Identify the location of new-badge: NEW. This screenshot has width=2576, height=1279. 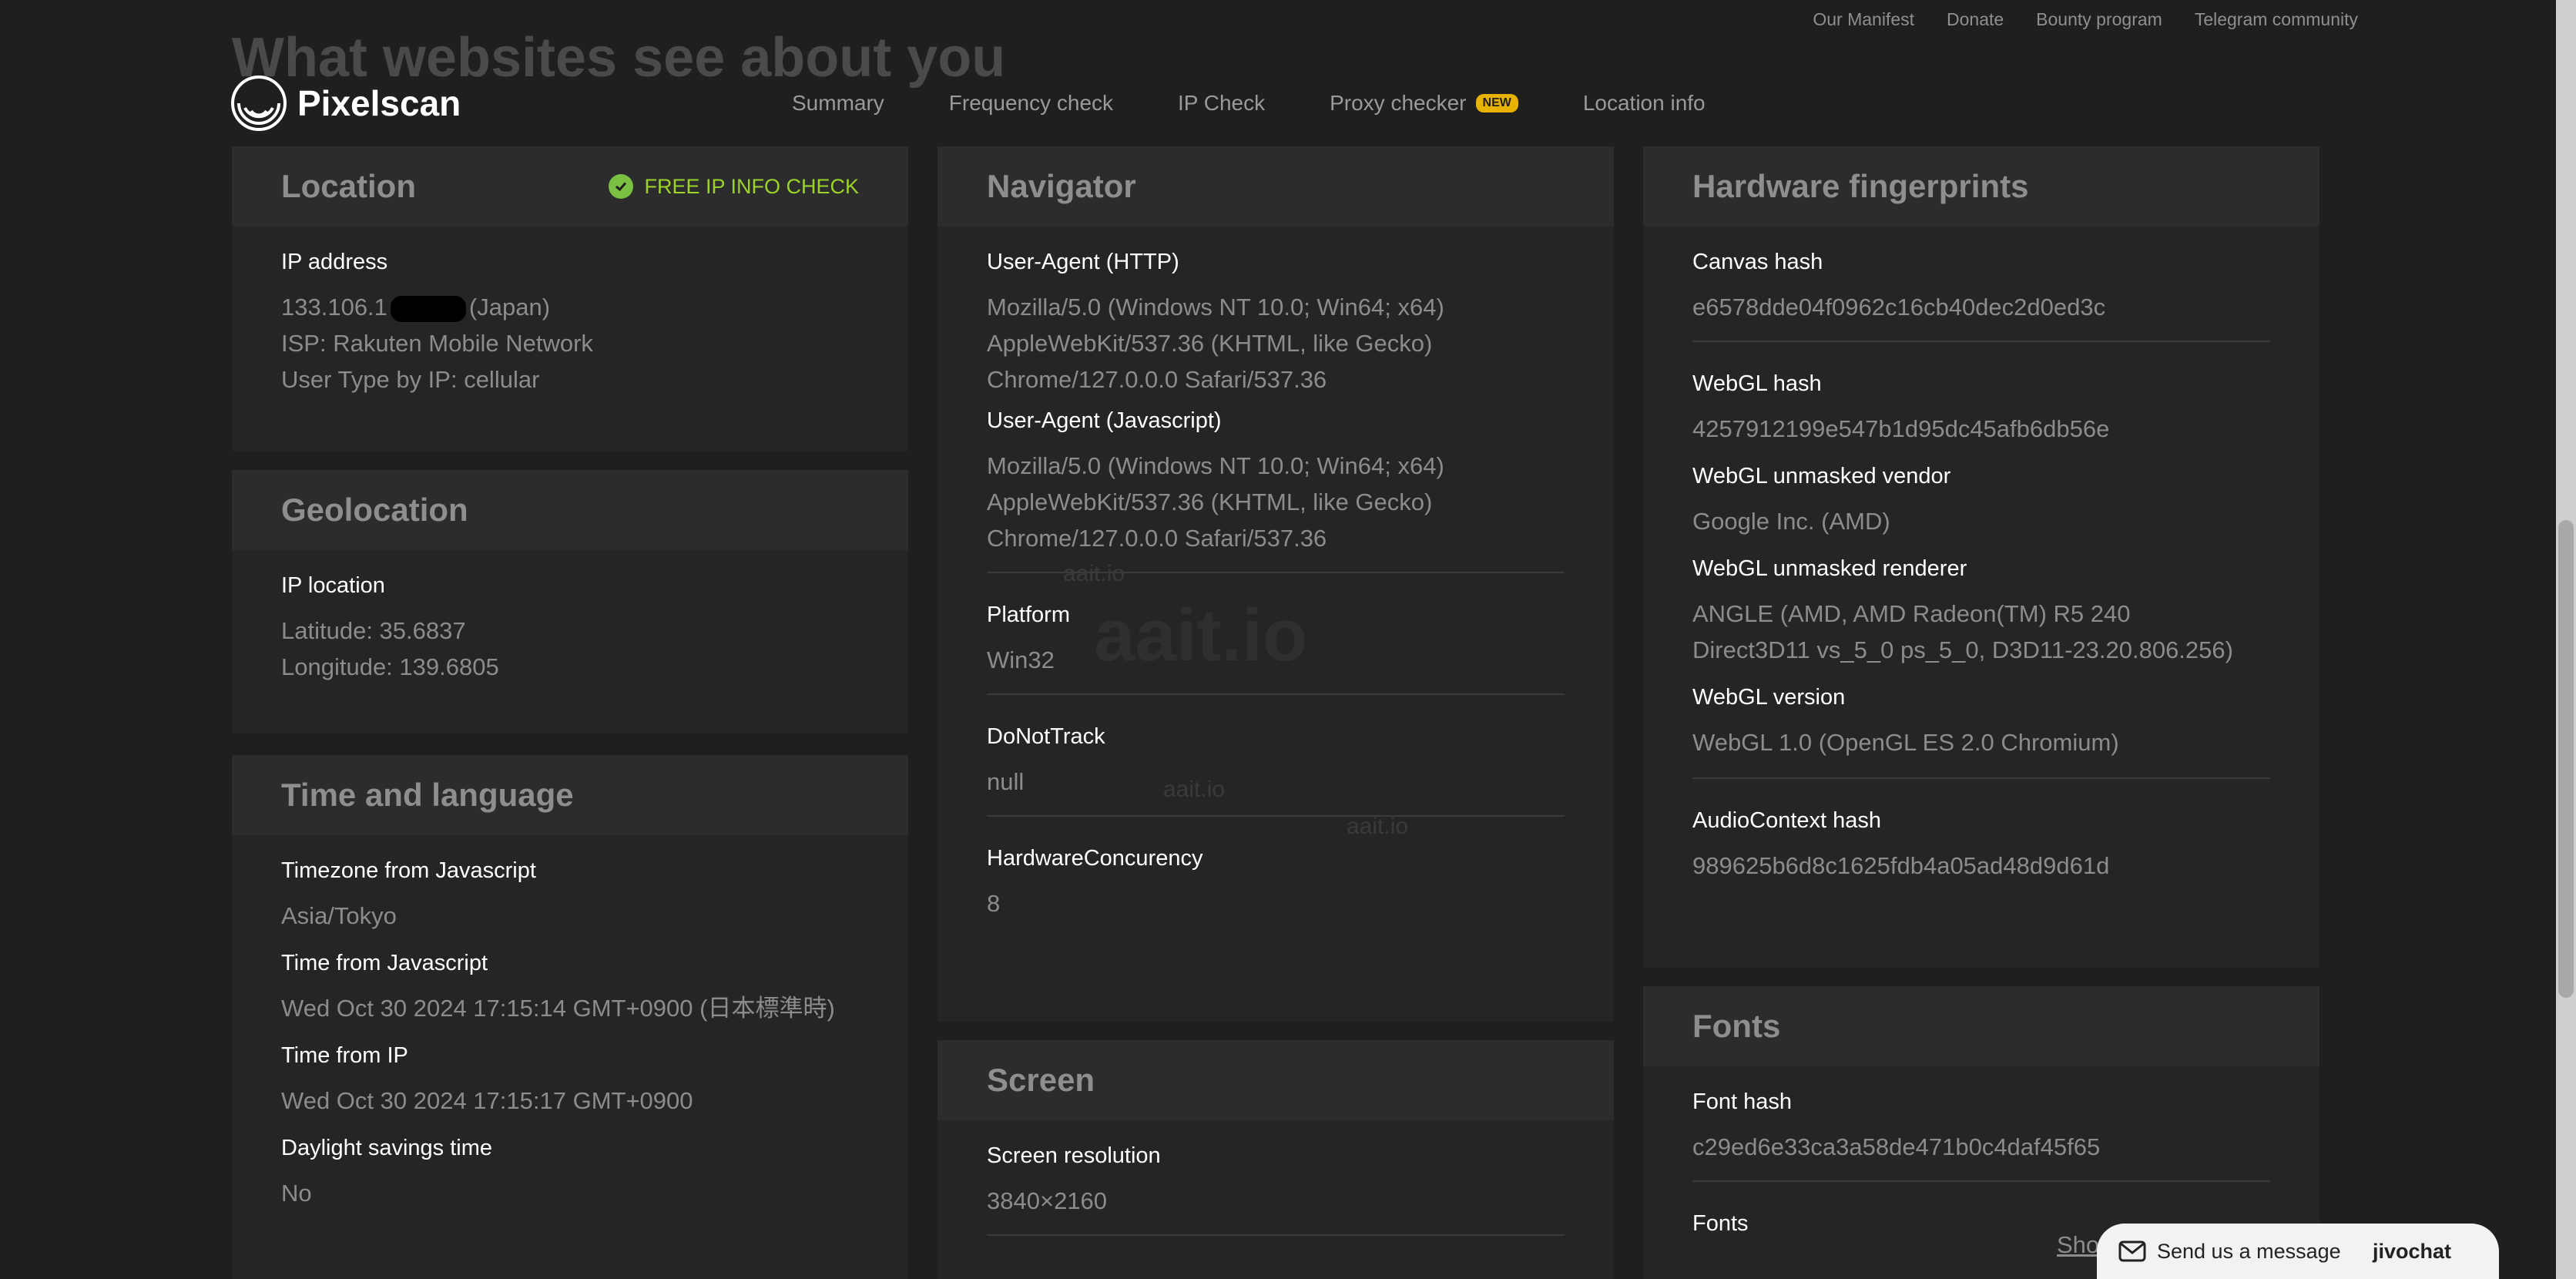
(1496, 103).